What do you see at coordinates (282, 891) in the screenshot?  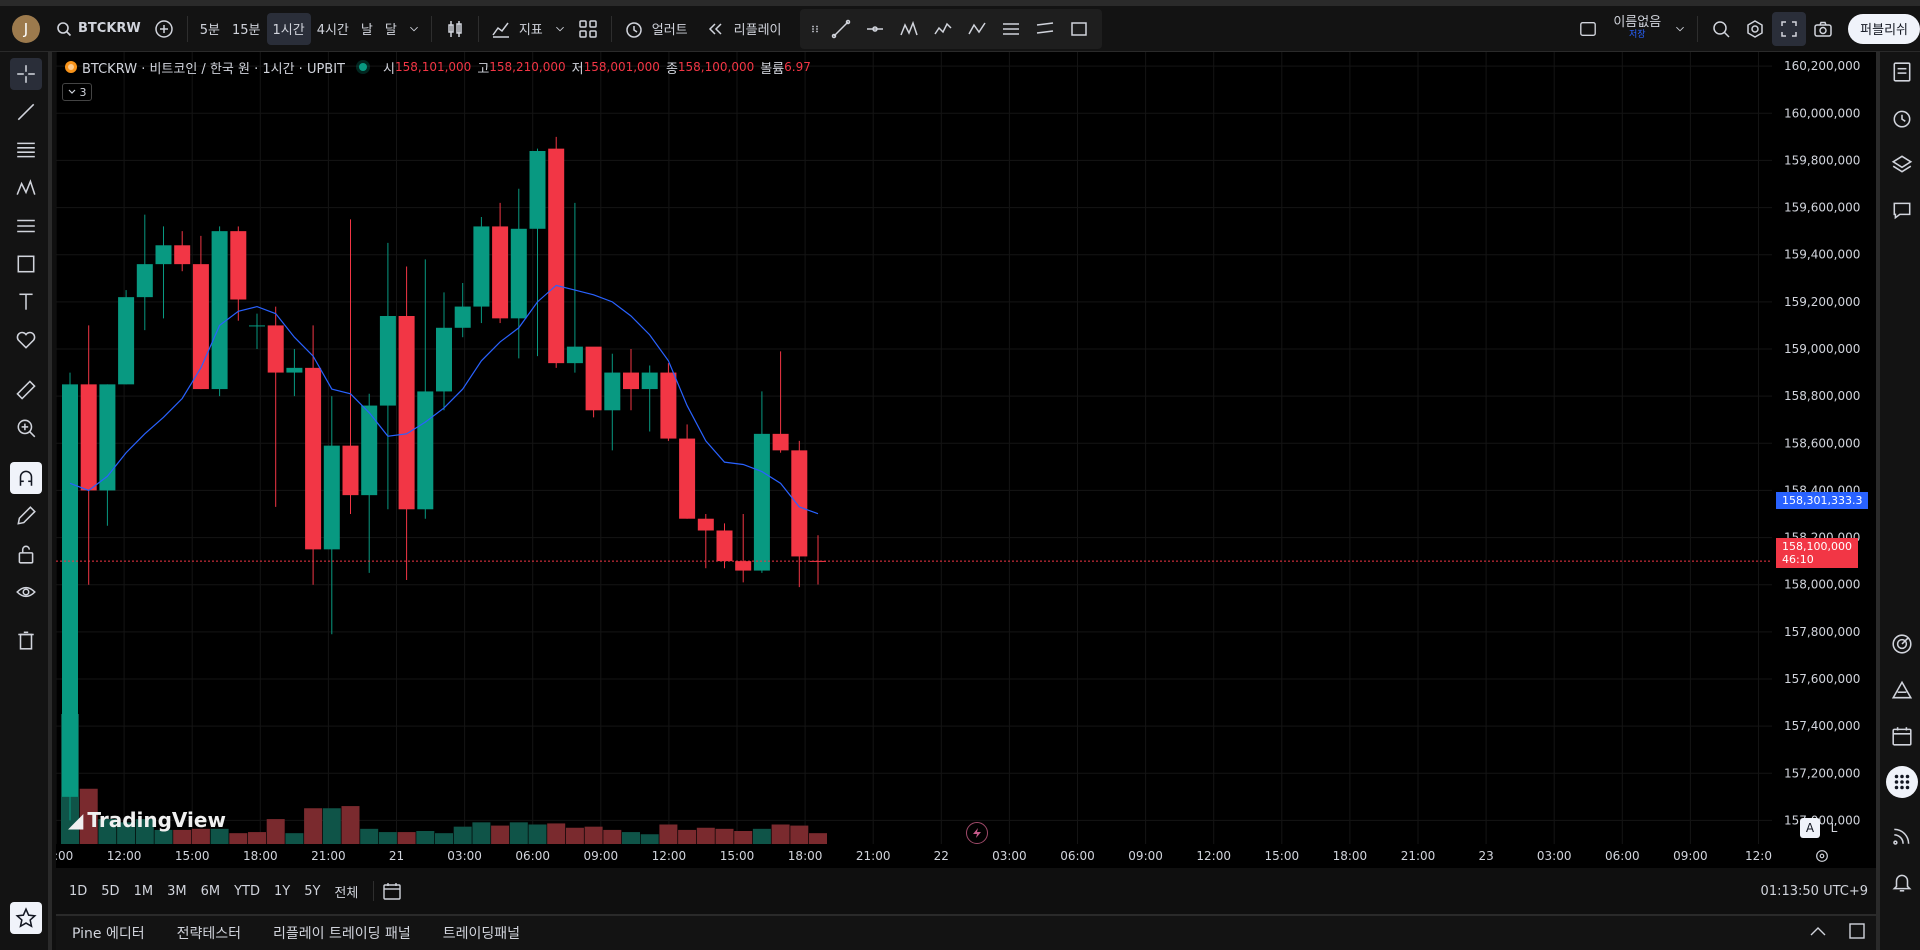 I see `range-1y: 1Y` at bounding box center [282, 891].